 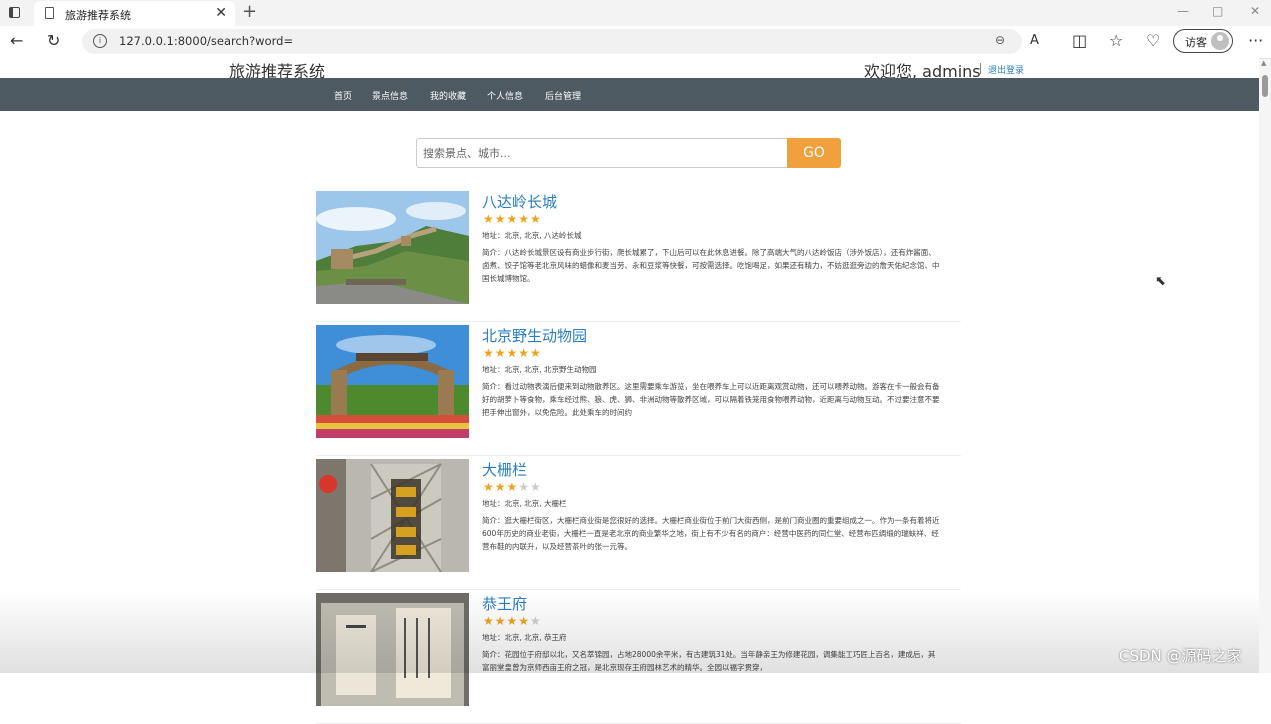 I want to click on nav-profile: 个人信息, so click(x=505, y=95).